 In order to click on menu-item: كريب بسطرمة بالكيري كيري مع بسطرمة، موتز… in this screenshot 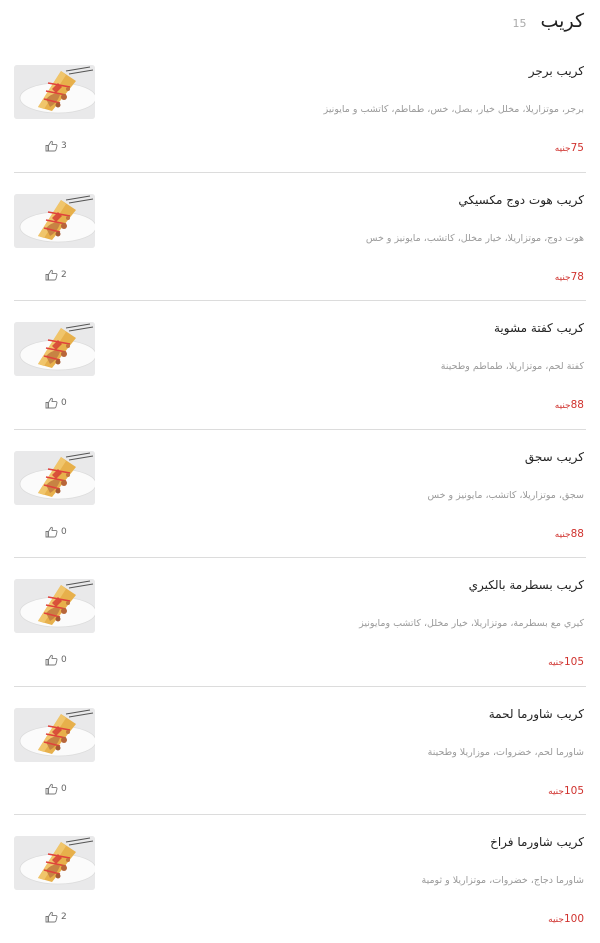, I will do `click(300, 622)`.